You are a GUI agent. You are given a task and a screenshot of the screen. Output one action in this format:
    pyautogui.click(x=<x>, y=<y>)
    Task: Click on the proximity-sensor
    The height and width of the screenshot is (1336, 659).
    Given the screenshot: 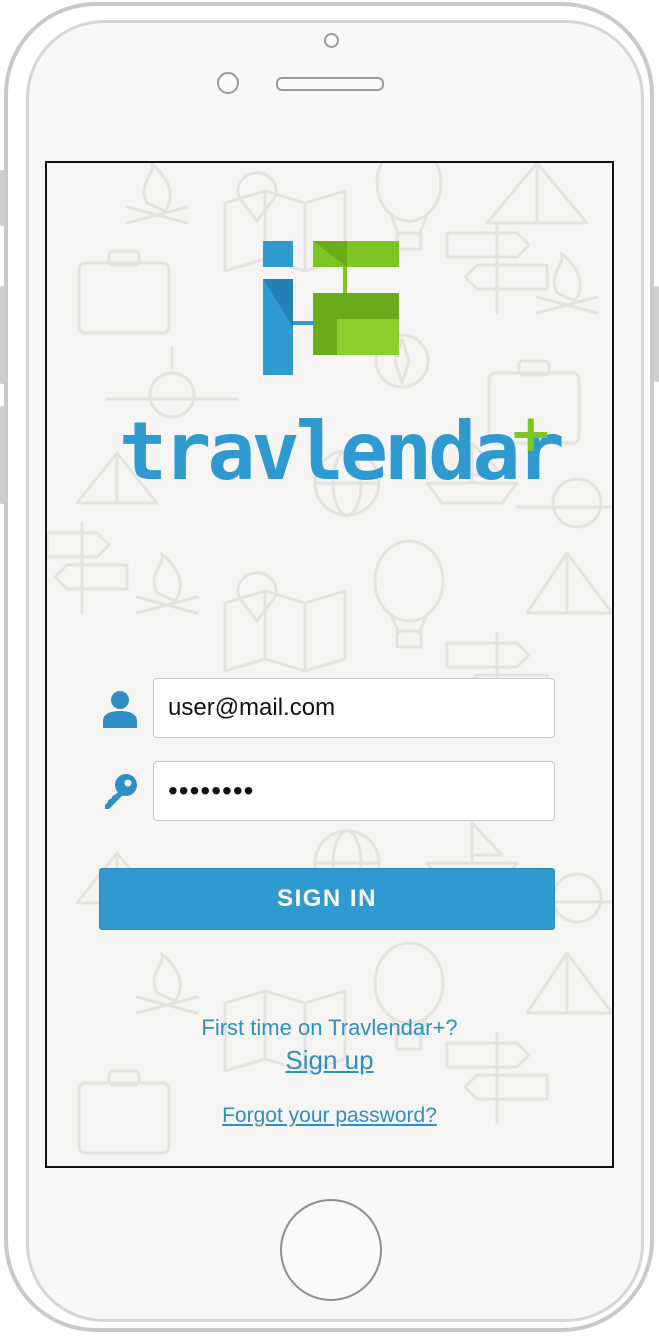 What is the action you would take?
    pyautogui.click(x=228, y=83)
    